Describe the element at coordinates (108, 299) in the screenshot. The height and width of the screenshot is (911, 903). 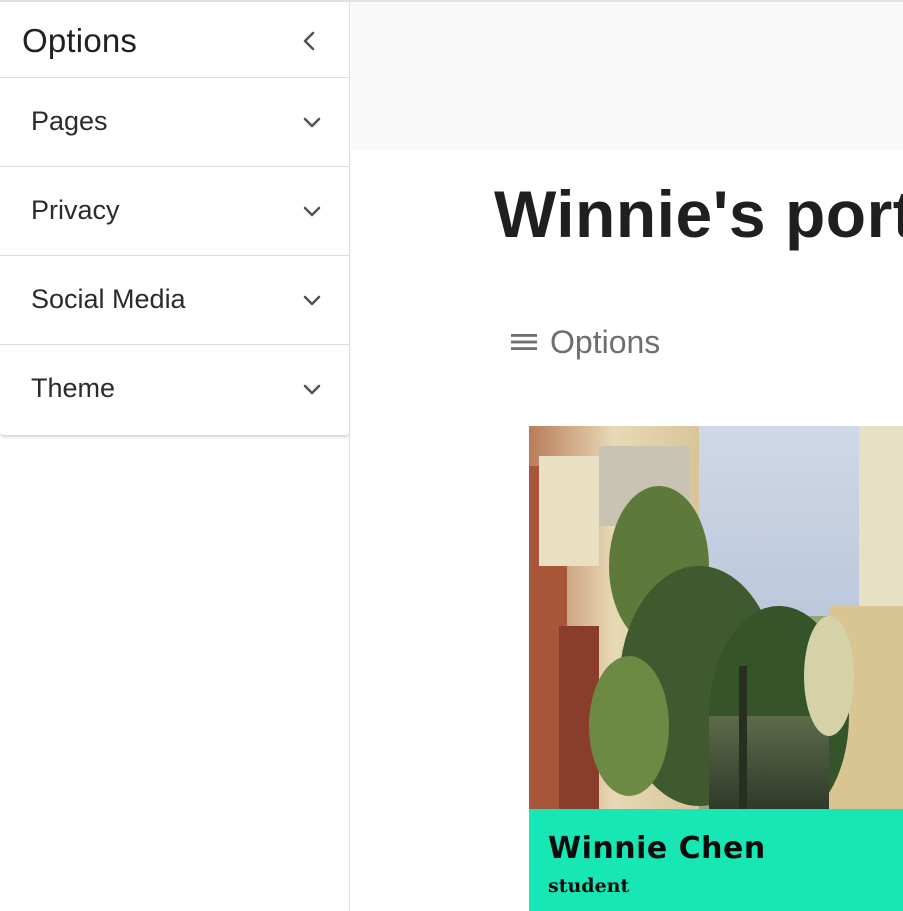
I see `section-label: Social Media` at that location.